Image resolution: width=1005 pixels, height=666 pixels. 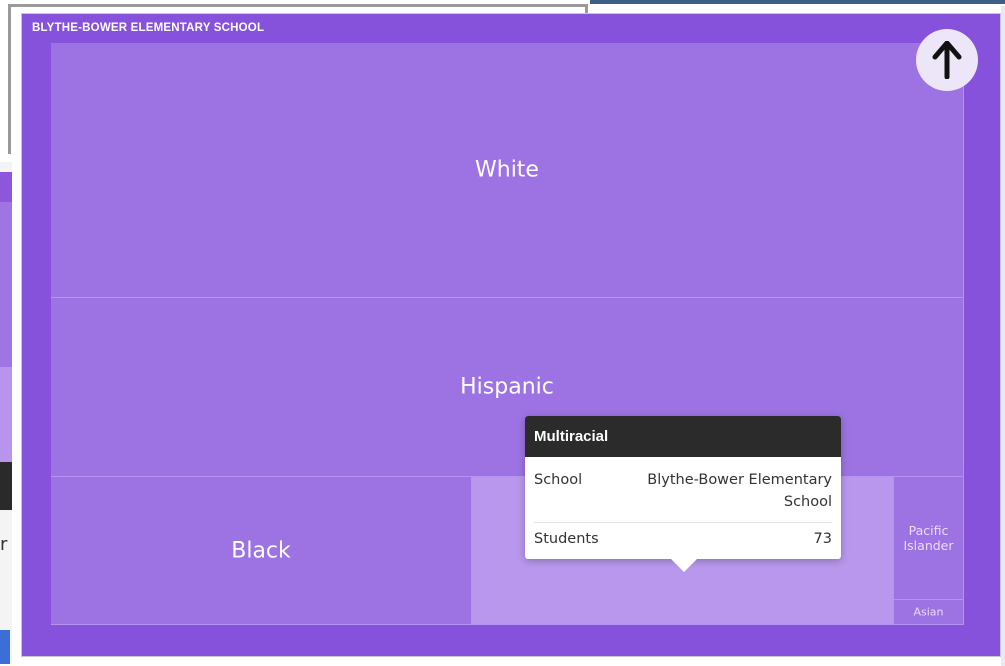 What do you see at coordinates (1003, 336) in the screenshot?
I see `background-right-edge` at bounding box center [1003, 336].